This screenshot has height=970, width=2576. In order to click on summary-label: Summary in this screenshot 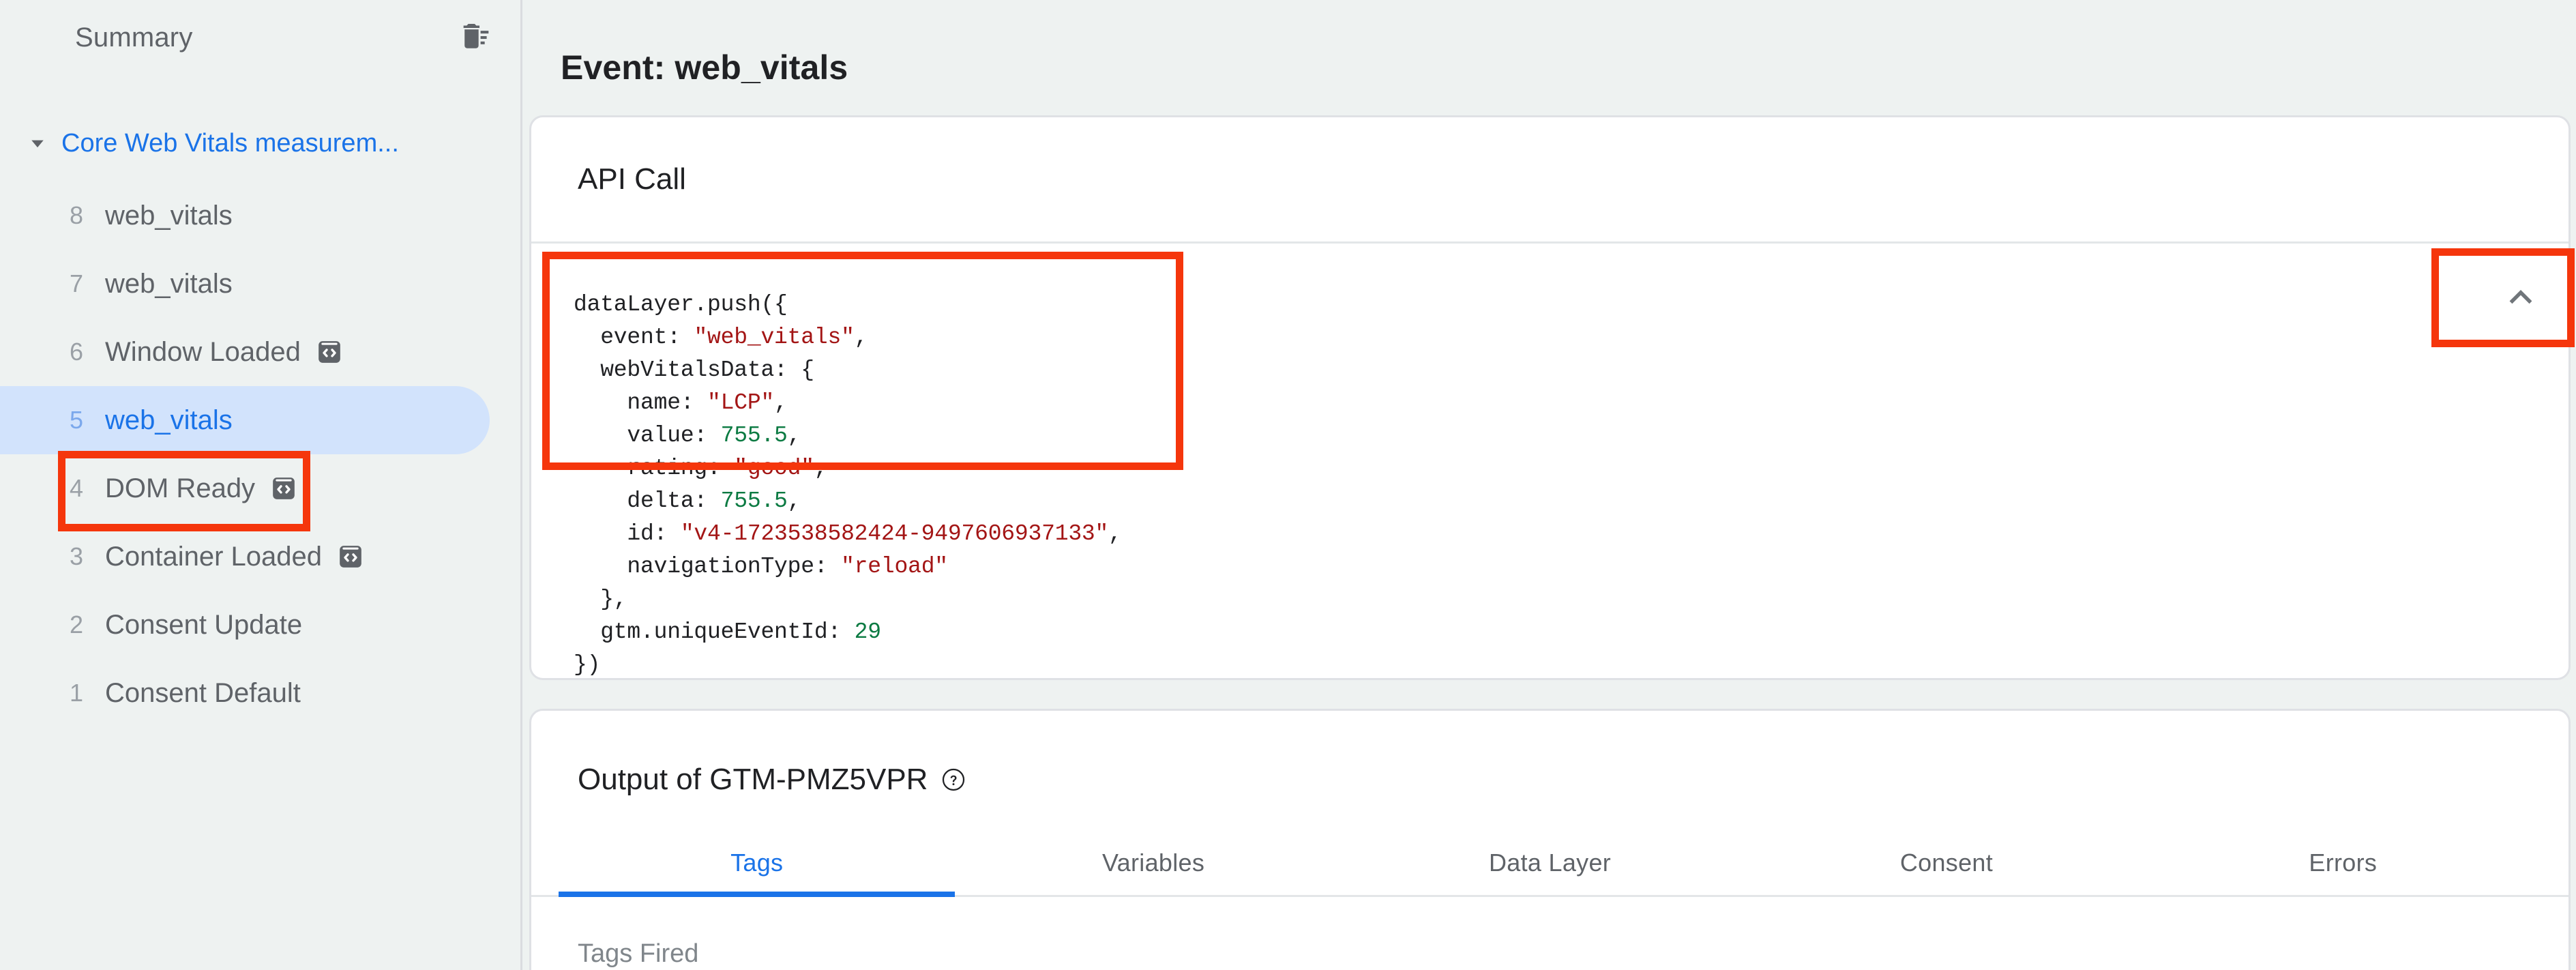, I will do `click(264, 38)`.